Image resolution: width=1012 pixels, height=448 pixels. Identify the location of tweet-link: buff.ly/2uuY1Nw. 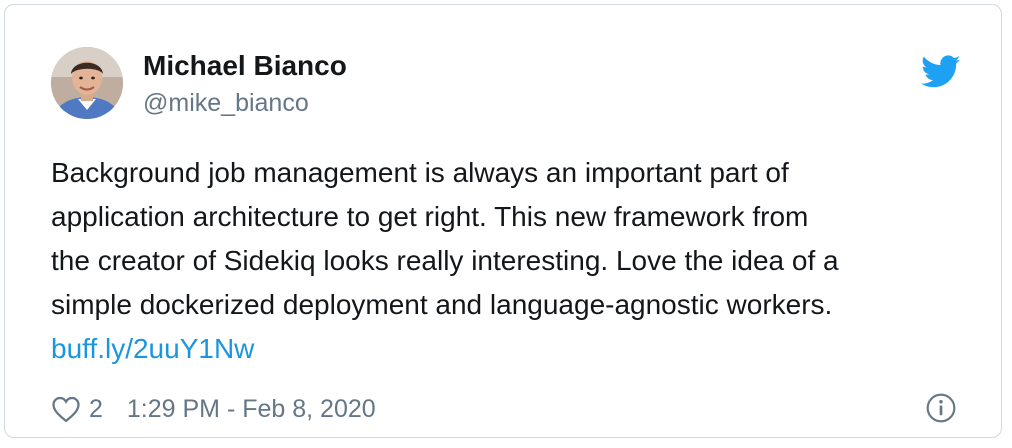
(152, 349).